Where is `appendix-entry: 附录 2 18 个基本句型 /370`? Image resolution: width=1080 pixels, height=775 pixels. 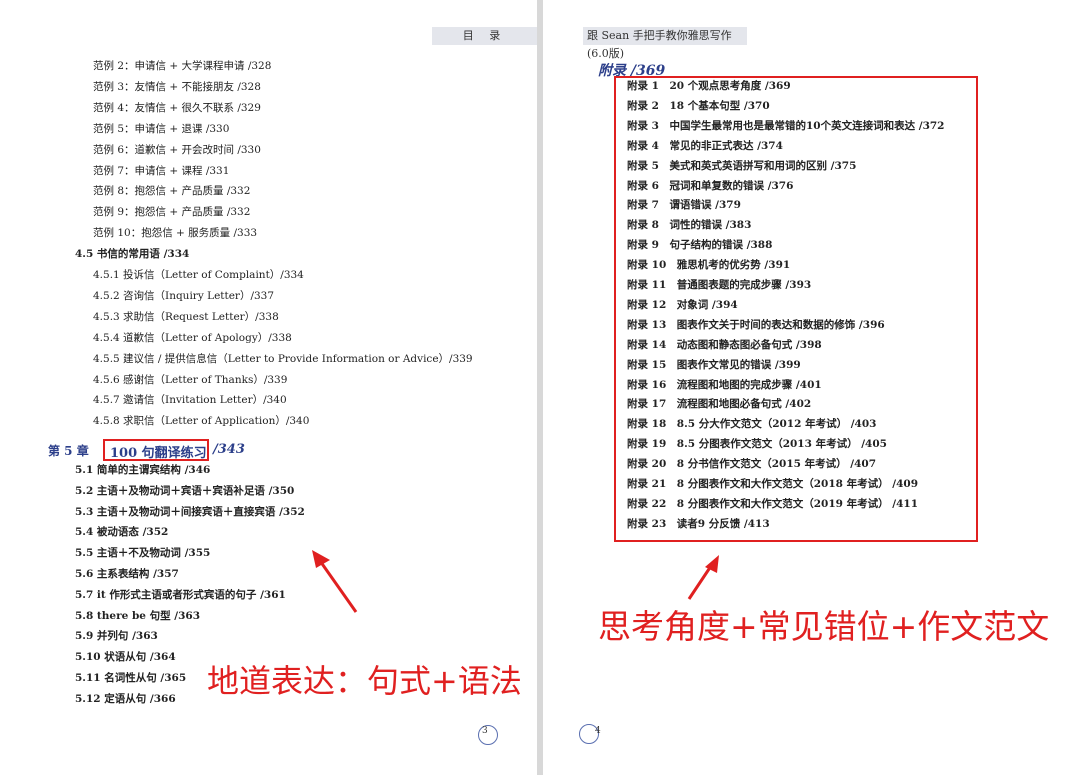 appendix-entry: 附录 2 18 个基本句型 /370 is located at coordinates (698, 105).